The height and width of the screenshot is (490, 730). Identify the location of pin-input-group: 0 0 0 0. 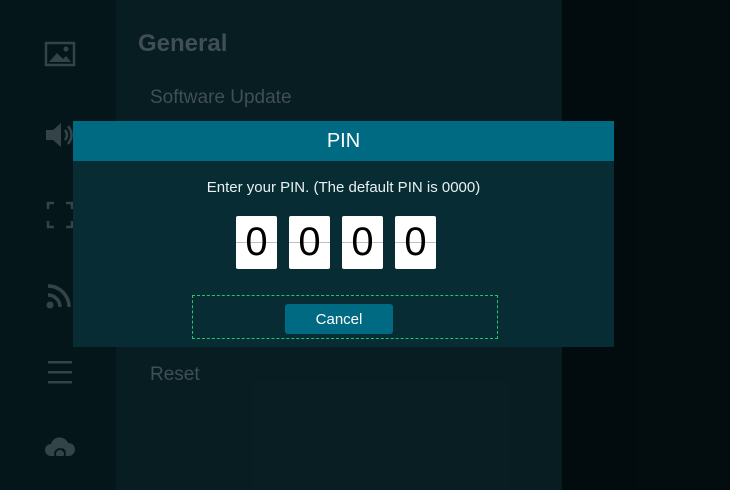
(337, 242).